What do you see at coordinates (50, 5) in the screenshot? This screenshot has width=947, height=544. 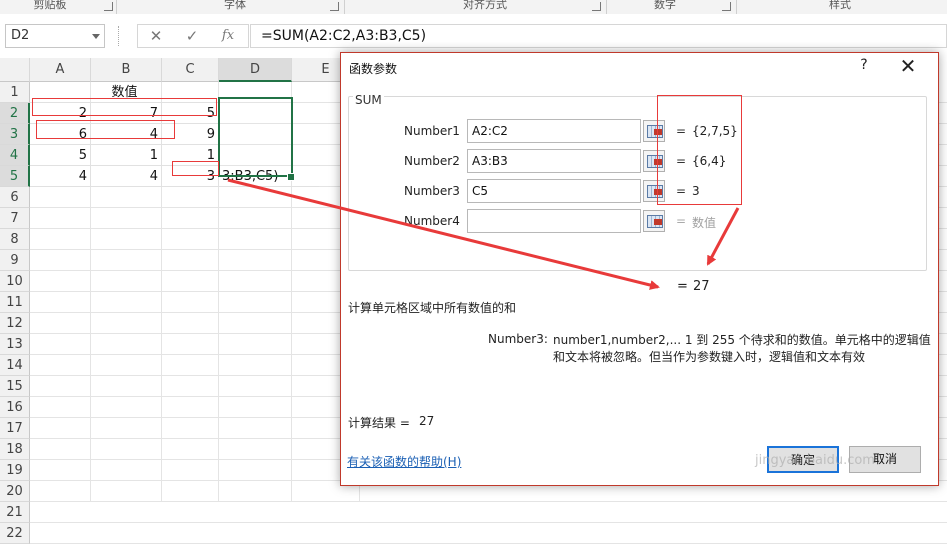 I see `ribbon-group-clipboard: 剪贴板` at bounding box center [50, 5].